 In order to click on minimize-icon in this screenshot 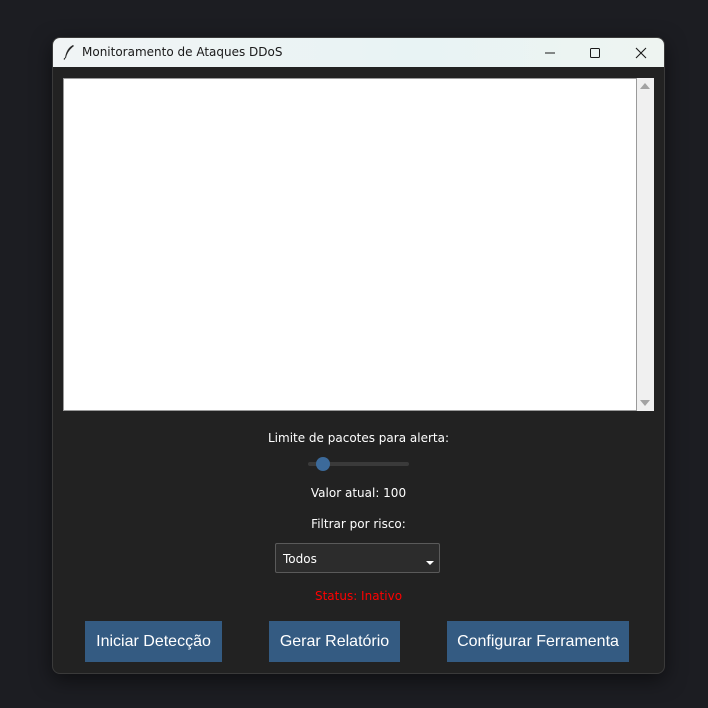, I will do `click(550, 53)`.